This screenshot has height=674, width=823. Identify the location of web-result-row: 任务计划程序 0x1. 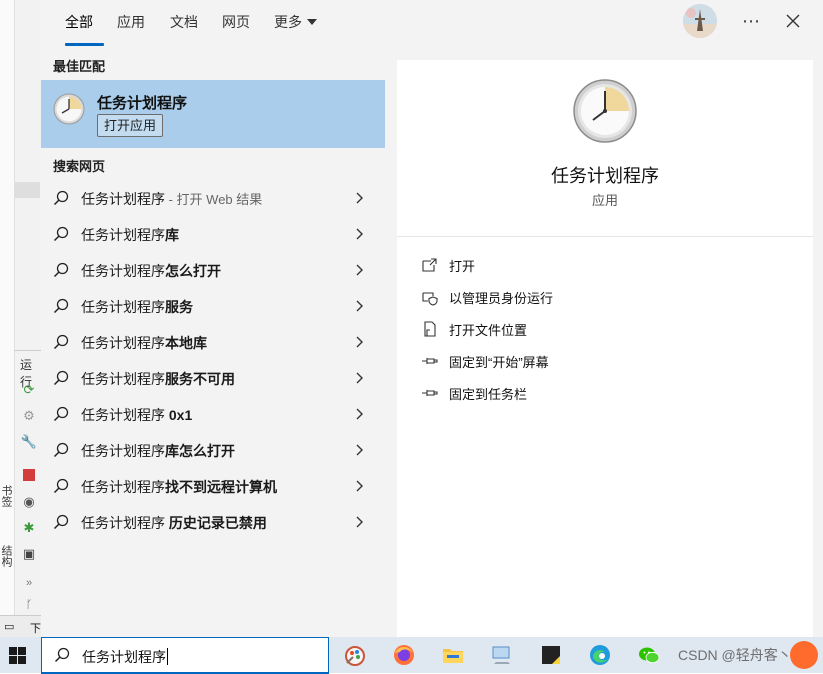
(213, 414).